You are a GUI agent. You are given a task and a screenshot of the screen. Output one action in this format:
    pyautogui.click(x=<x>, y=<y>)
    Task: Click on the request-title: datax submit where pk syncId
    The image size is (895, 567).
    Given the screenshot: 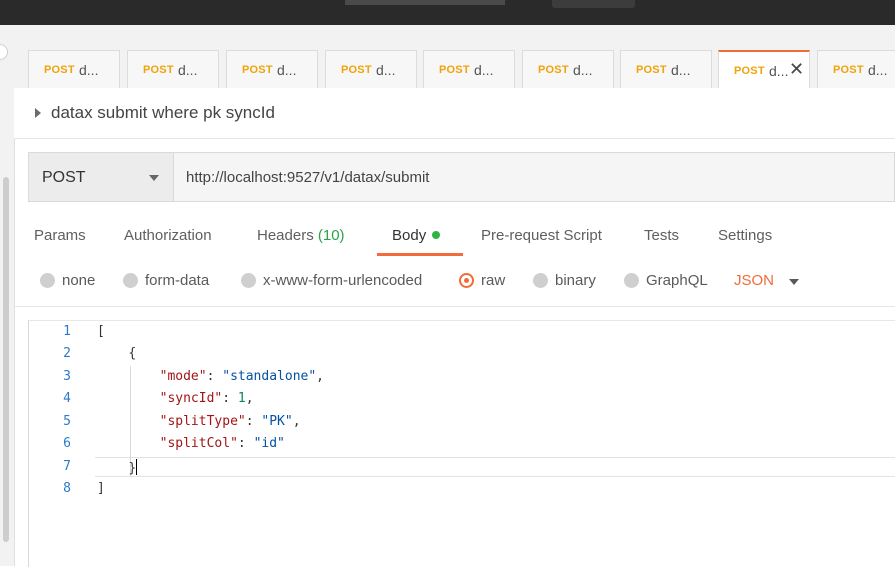 What is the action you would take?
    pyautogui.click(x=163, y=113)
    